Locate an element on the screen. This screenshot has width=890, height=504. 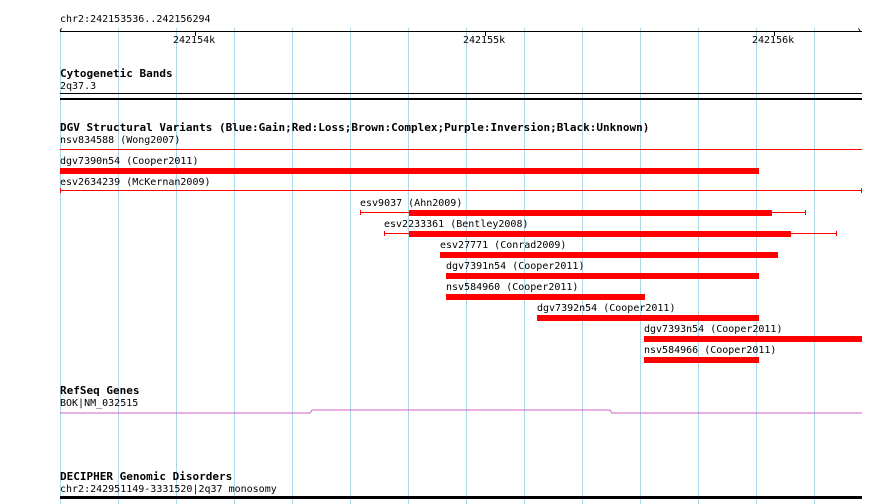
ruler-tick-label: 242154k is located at coordinates (194, 40).